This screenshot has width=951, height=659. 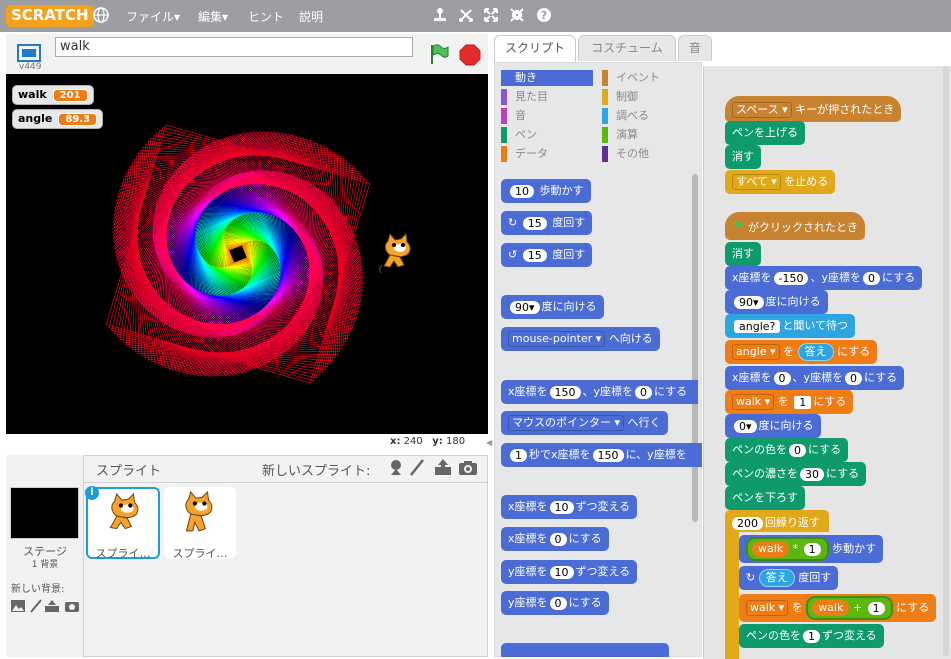 I want to click on category-4: 制御, so click(x=647, y=97).